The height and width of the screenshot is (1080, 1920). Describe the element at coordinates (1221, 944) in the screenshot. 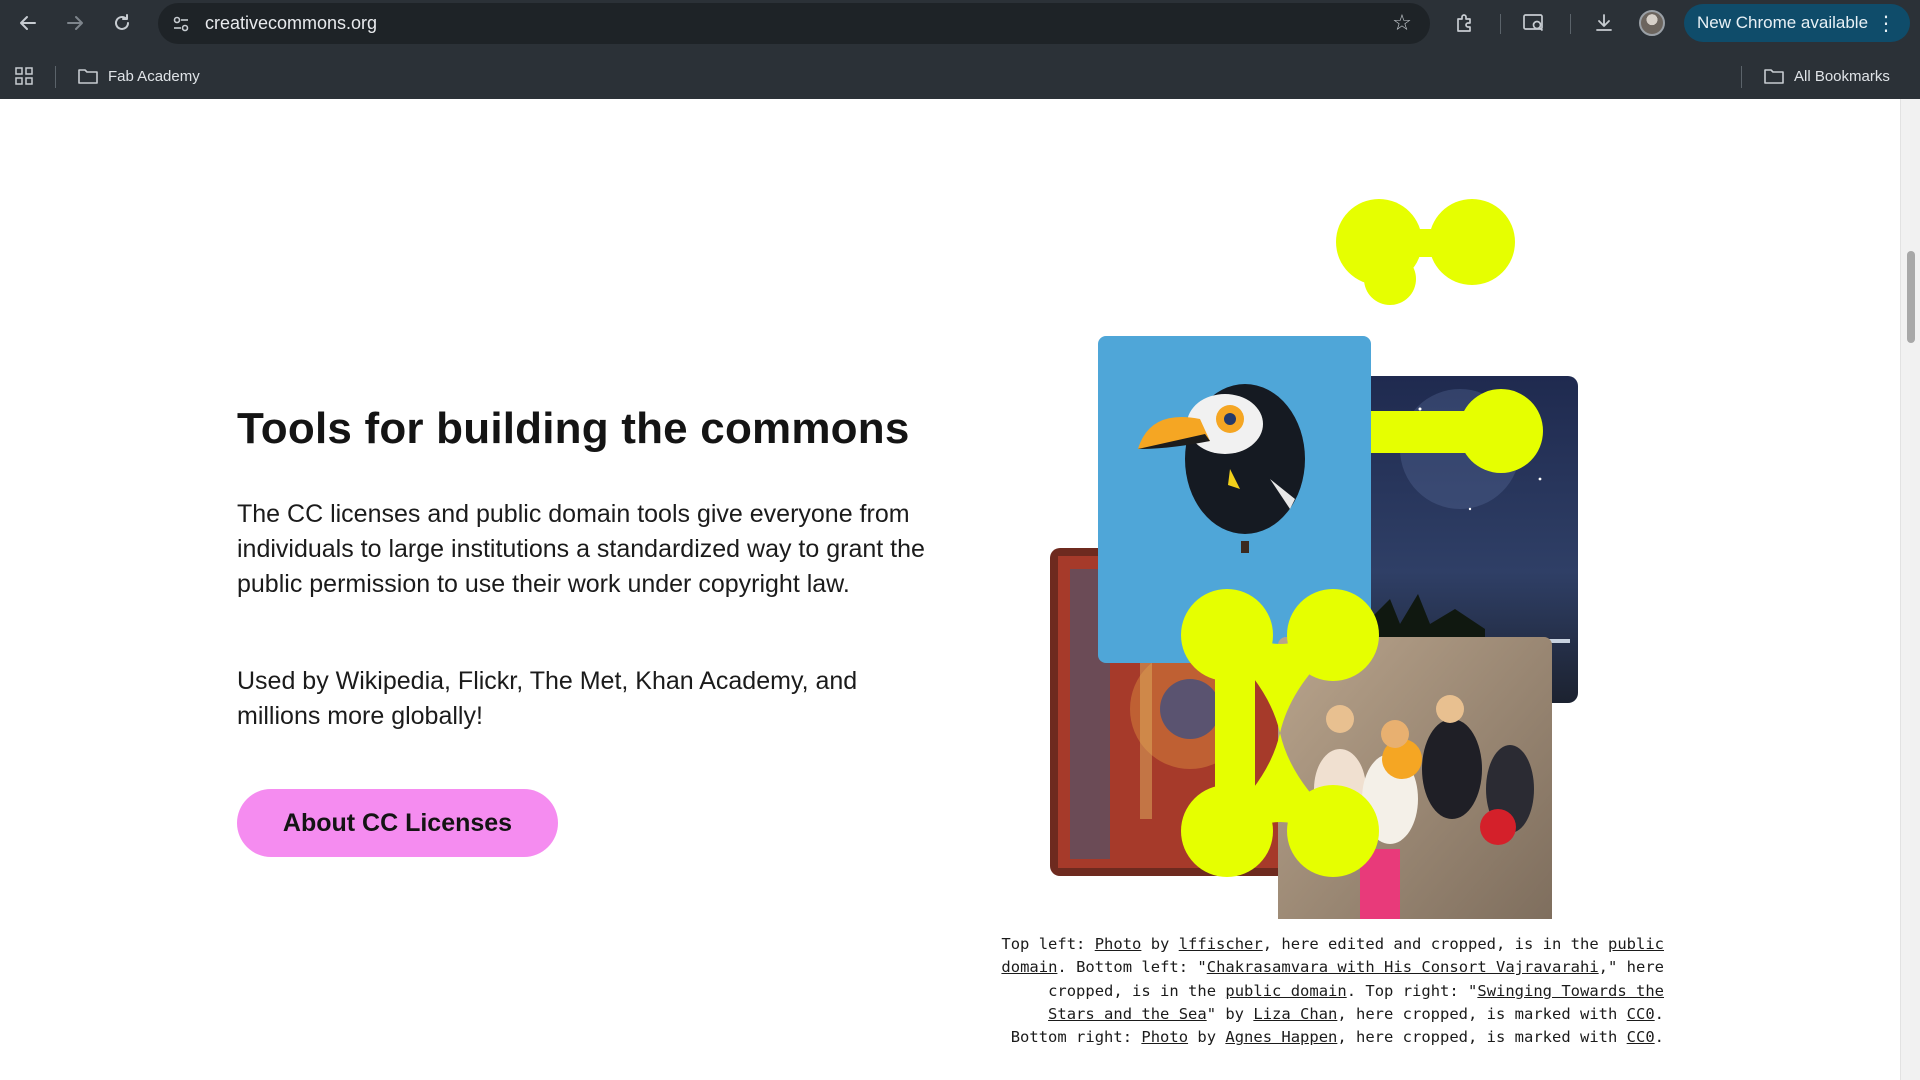

I see `credit-link-author-top-left: lffischer` at that location.